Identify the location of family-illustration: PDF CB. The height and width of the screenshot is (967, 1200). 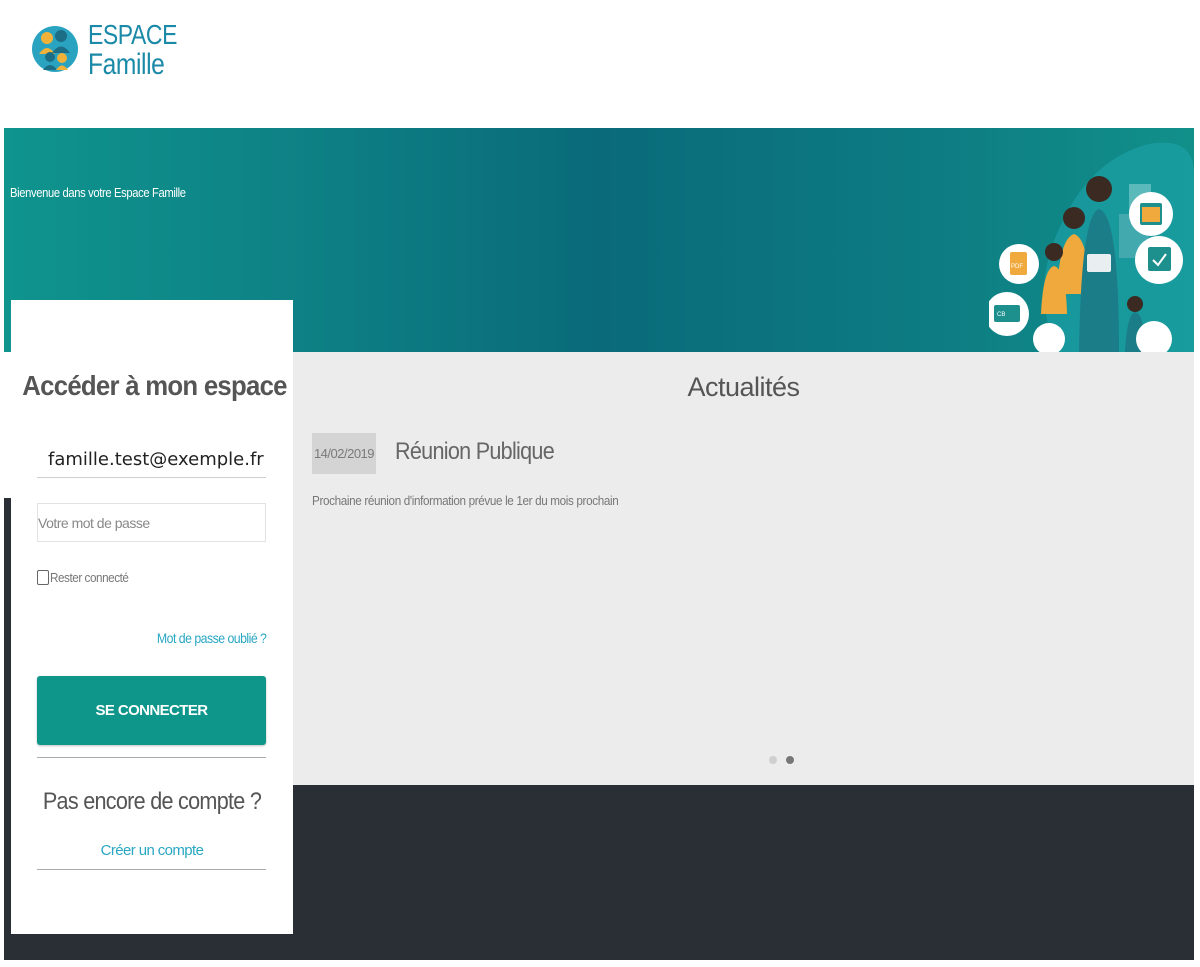
(1089, 245).